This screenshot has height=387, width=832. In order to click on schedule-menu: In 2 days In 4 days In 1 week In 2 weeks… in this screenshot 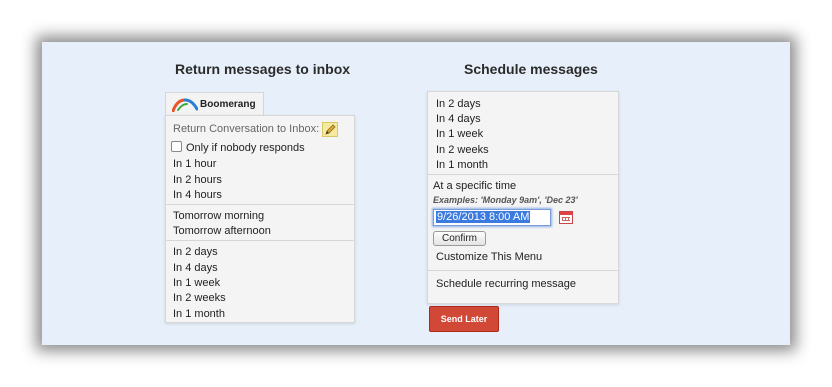, I will do `click(523, 197)`.